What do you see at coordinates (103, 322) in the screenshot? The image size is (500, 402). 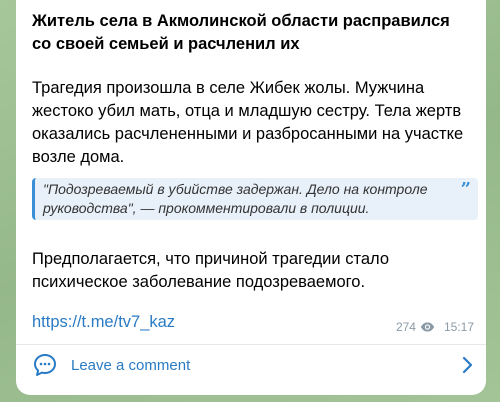 I see `channel-link: https://t.me/tv7_kaz` at bounding box center [103, 322].